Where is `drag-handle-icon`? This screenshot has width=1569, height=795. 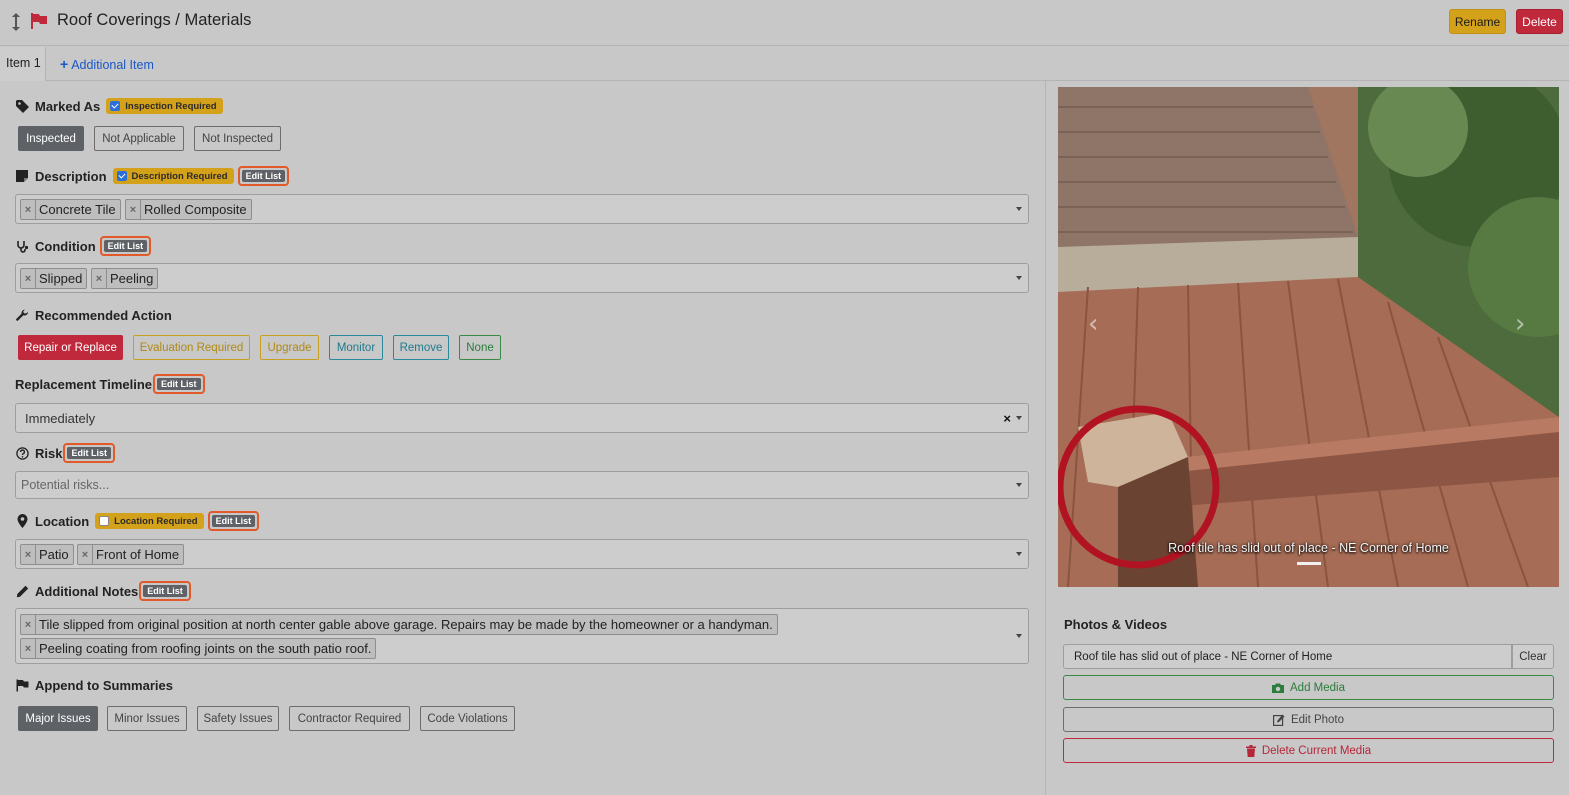 drag-handle-icon is located at coordinates (16, 22).